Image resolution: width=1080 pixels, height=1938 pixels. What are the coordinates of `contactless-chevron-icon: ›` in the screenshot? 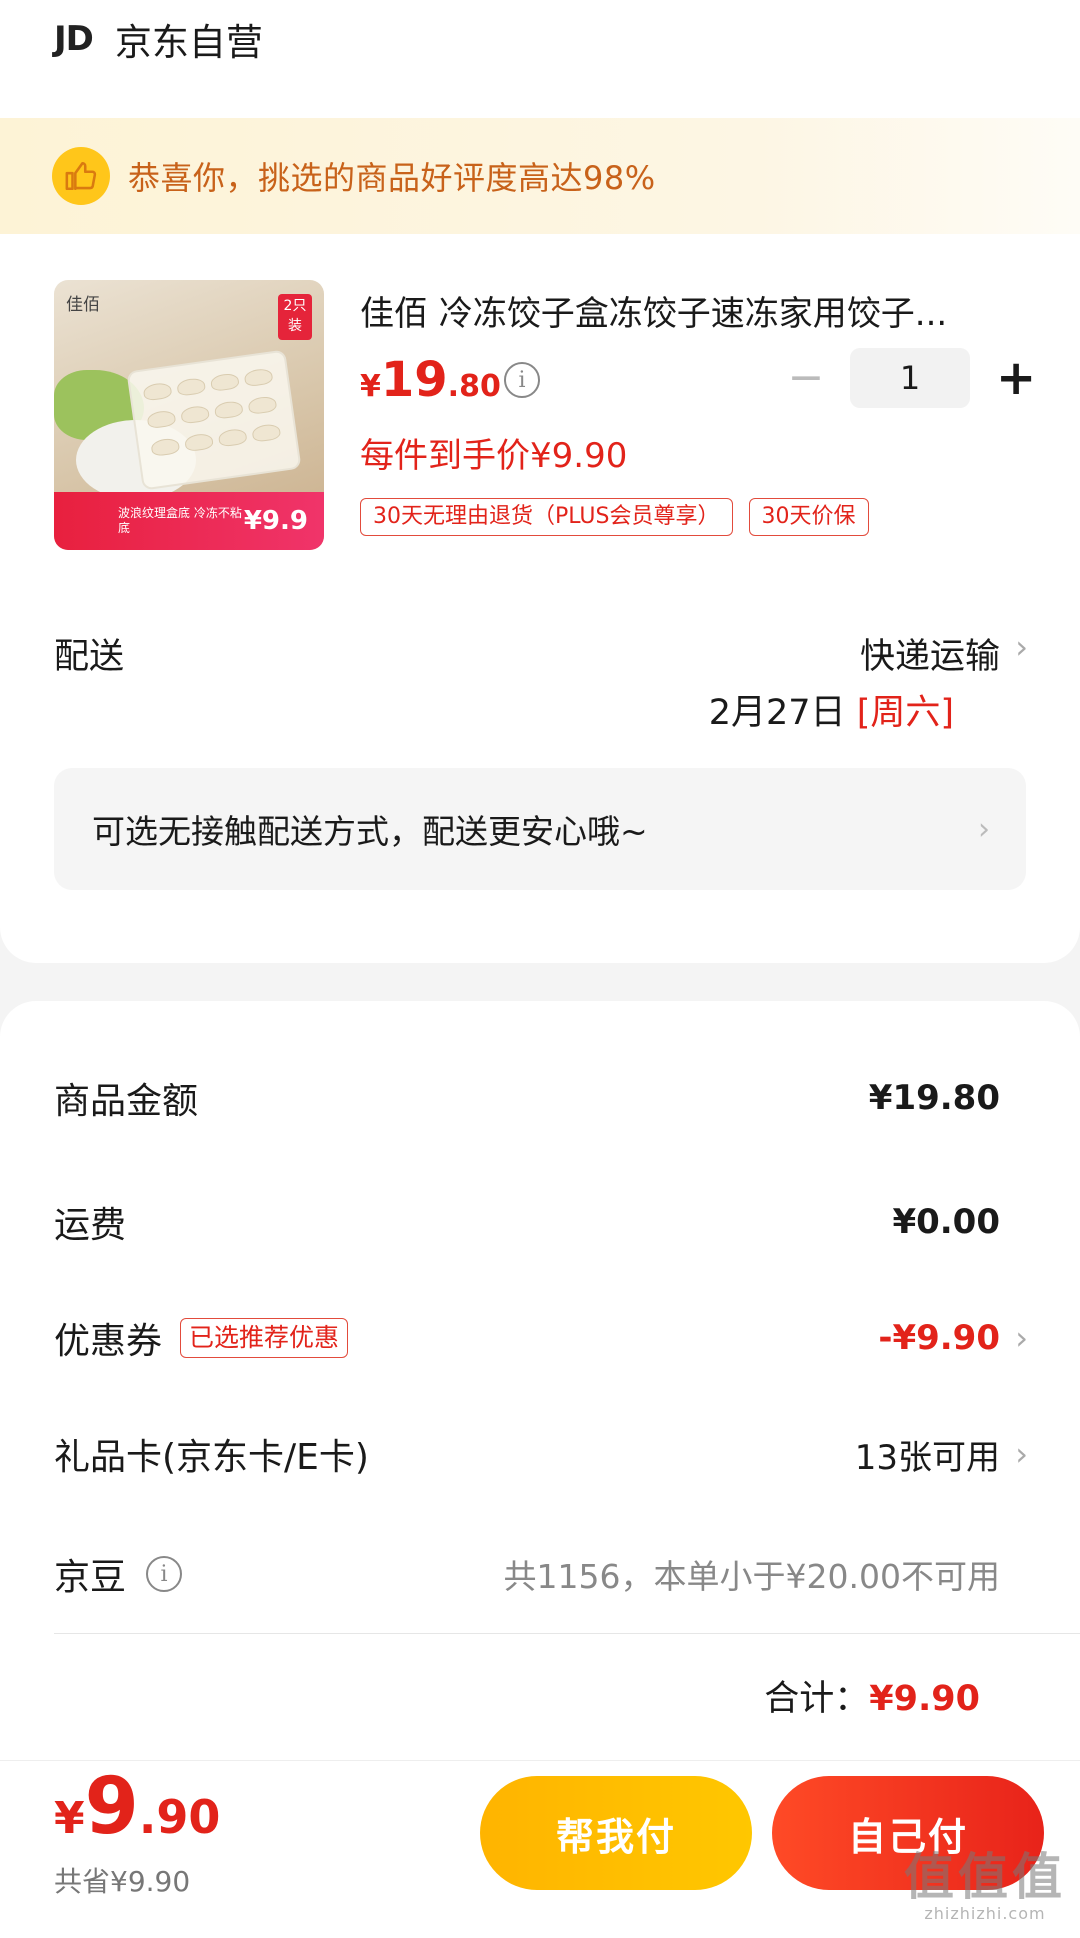 It's located at (984, 829).